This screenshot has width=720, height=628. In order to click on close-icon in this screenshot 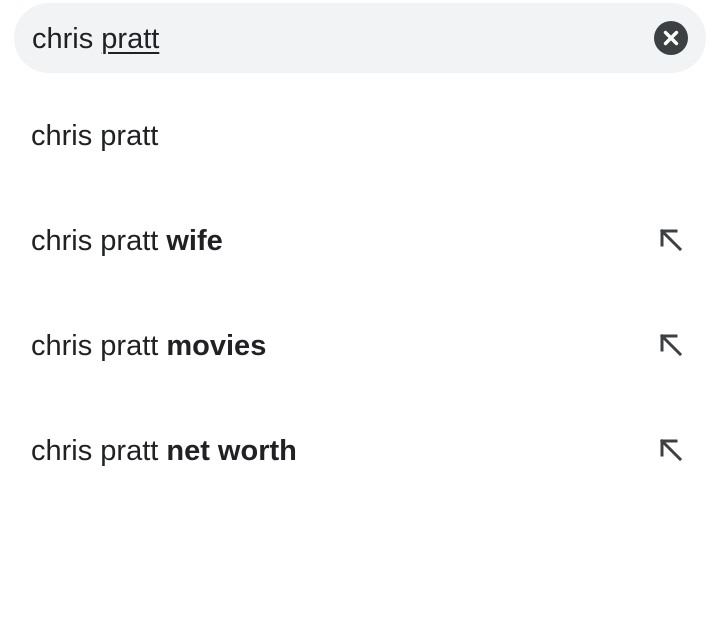, I will do `click(671, 38)`.